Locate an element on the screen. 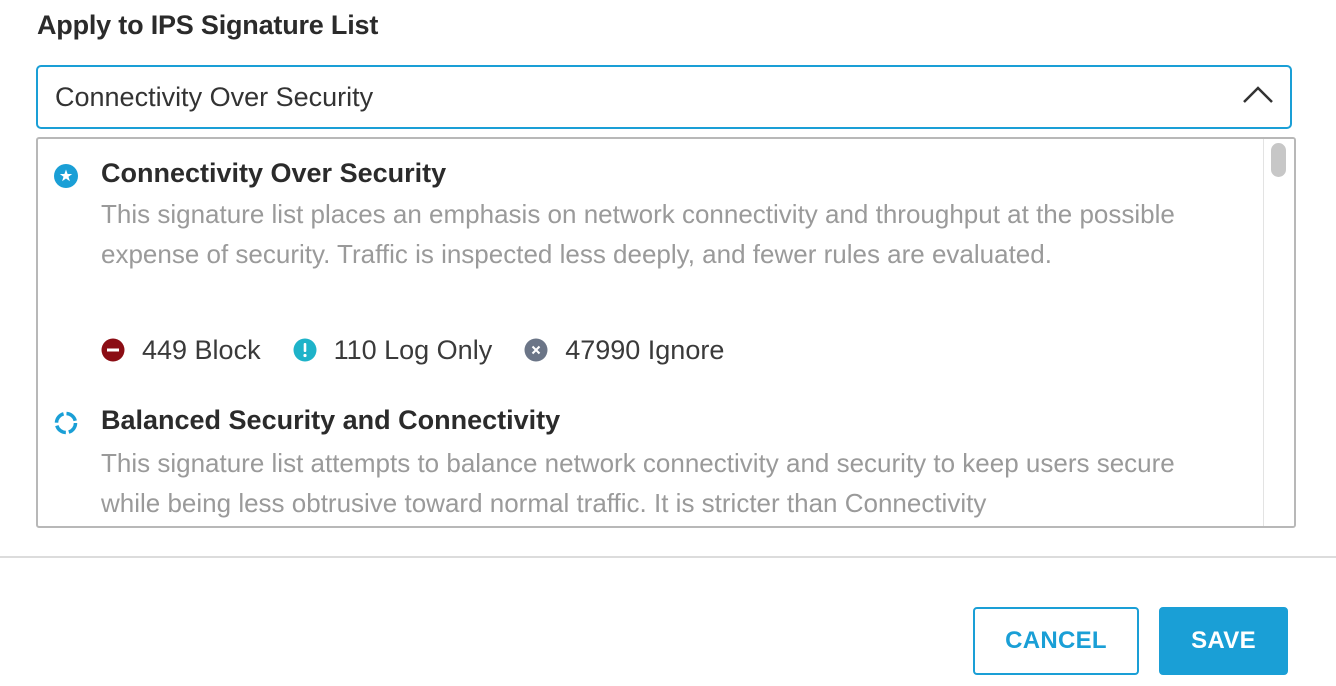  stat-block: 449 Block is located at coordinates (181, 350).